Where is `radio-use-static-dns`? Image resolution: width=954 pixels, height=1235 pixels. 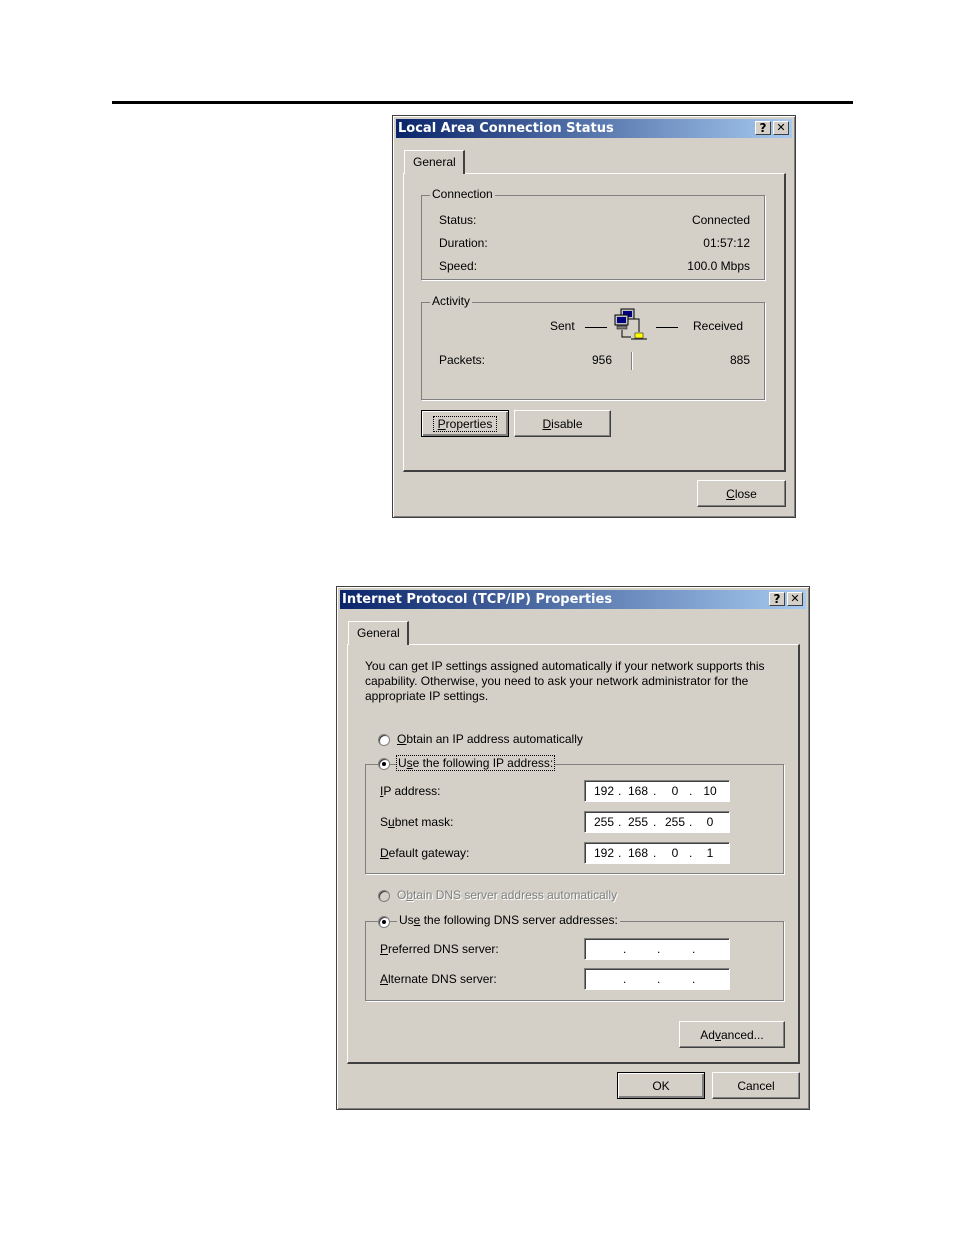
radio-use-static-dns is located at coordinates (384, 922).